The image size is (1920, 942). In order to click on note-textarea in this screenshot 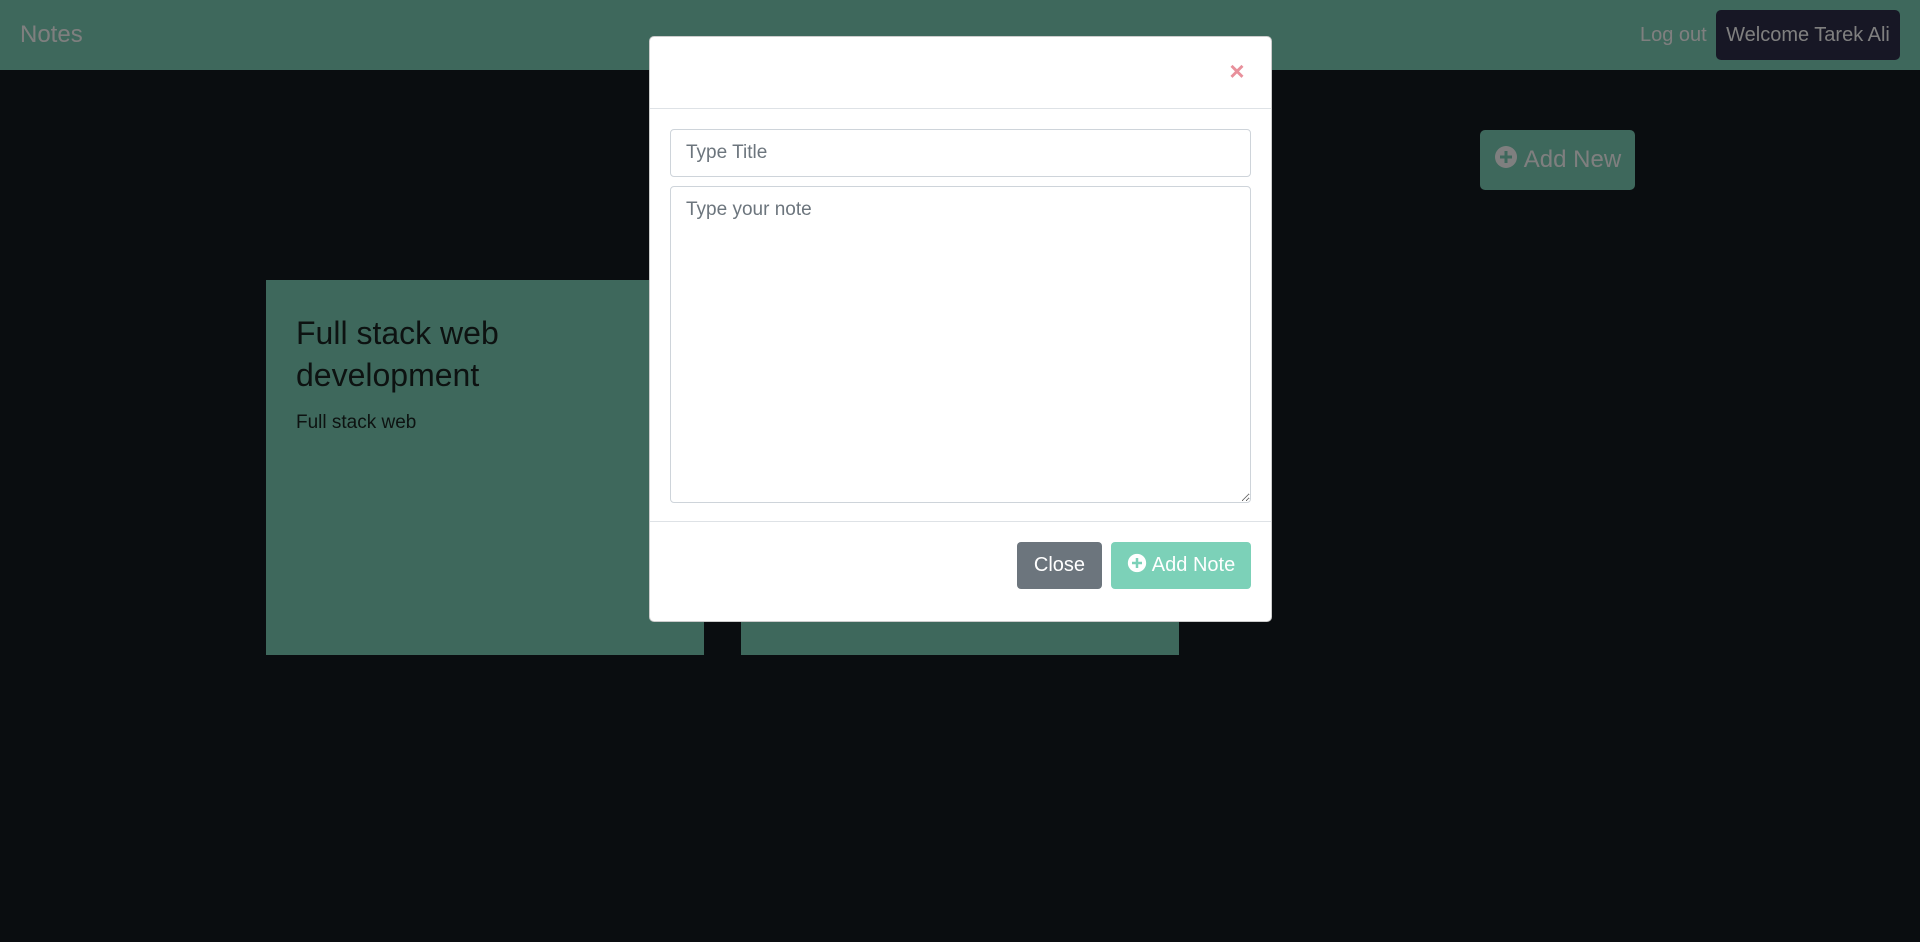, I will do `click(960, 344)`.